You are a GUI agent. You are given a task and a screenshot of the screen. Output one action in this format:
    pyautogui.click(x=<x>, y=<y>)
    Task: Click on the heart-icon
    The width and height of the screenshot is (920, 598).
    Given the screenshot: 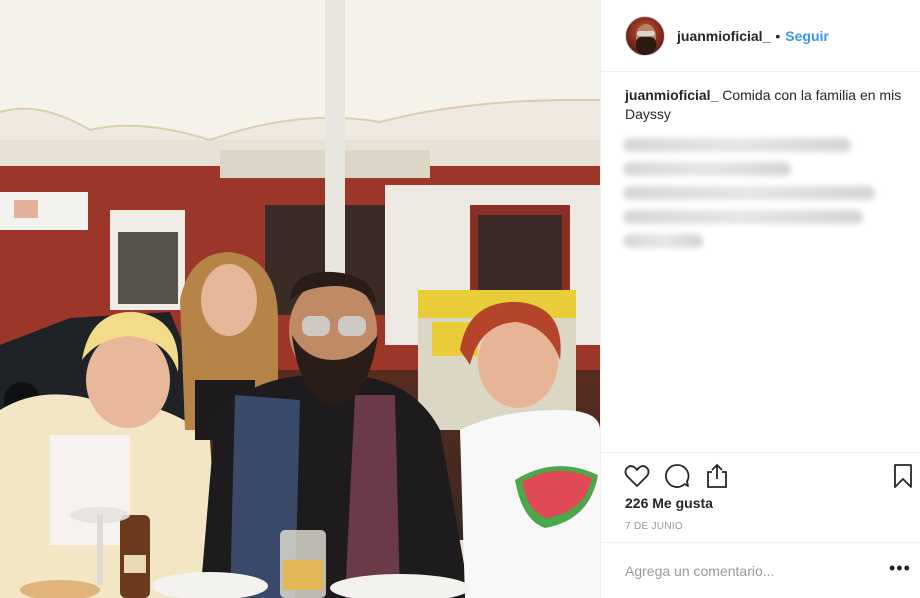 What is the action you would take?
    pyautogui.click(x=637, y=476)
    